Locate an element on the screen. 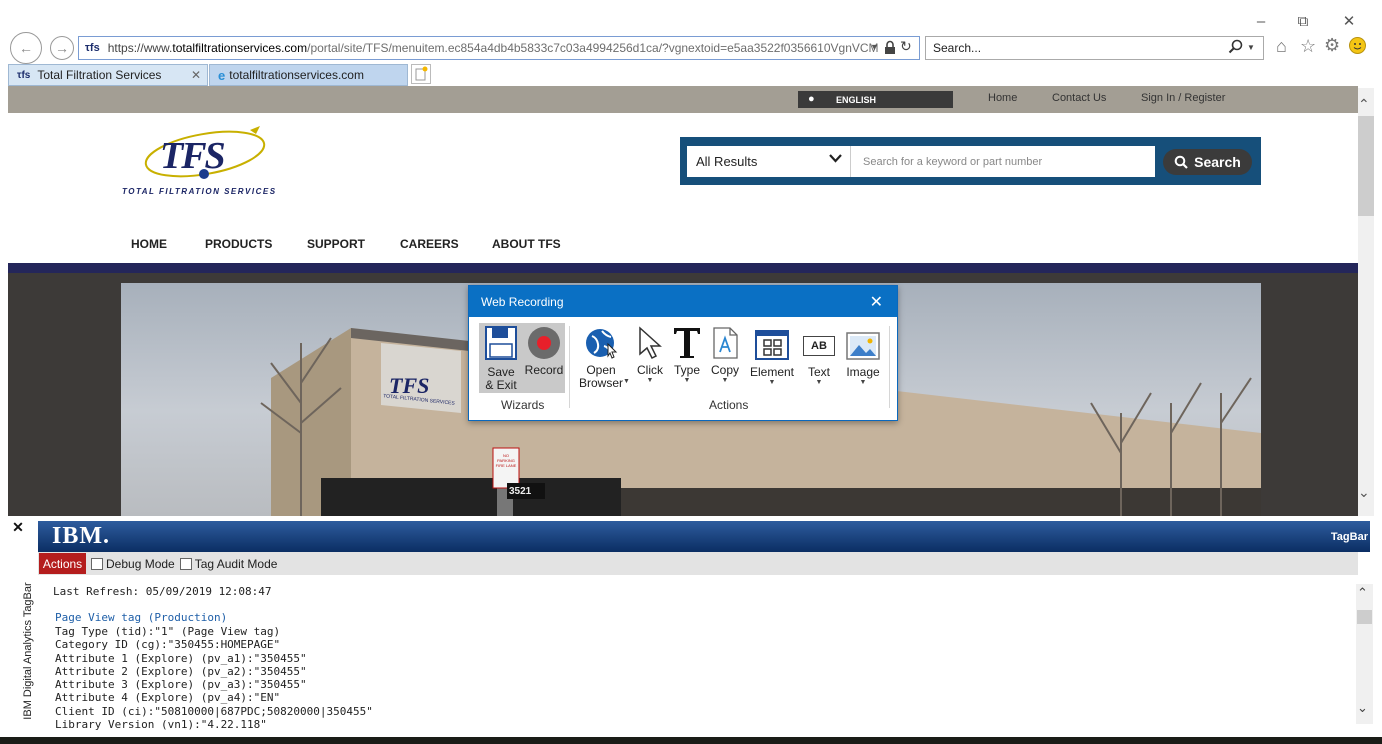 The image size is (1382, 744). tagbar-scroll-thumb is located at coordinates (1364, 617).